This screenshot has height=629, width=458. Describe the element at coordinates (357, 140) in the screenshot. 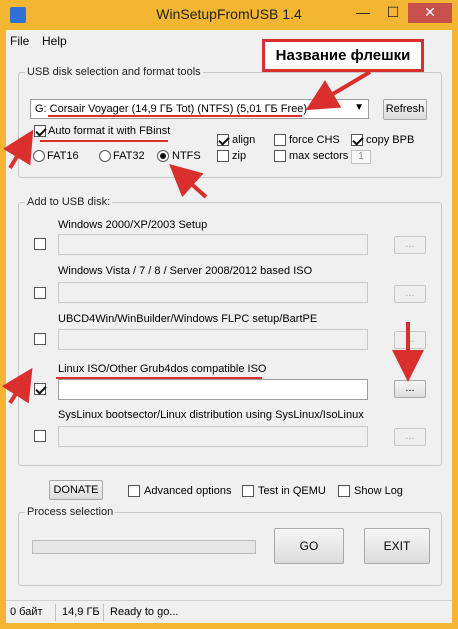

I see `copy-bpb-checkbox` at that location.